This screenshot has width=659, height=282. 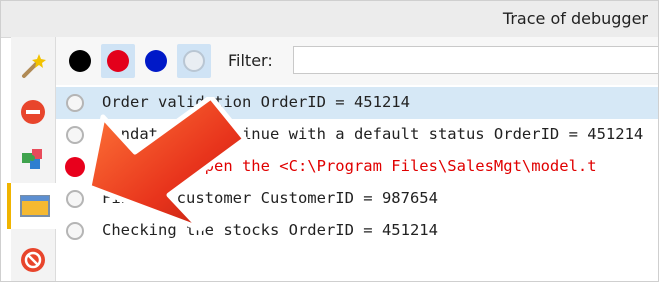 I want to click on wand-icon, so click(x=34, y=66).